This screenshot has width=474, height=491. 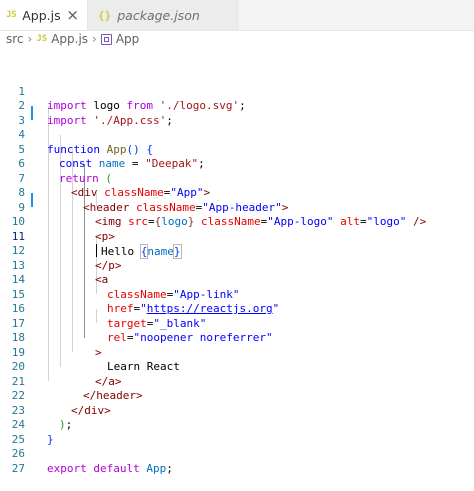 I want to click on json-file-icon: {}, so click(x=105, y=15).